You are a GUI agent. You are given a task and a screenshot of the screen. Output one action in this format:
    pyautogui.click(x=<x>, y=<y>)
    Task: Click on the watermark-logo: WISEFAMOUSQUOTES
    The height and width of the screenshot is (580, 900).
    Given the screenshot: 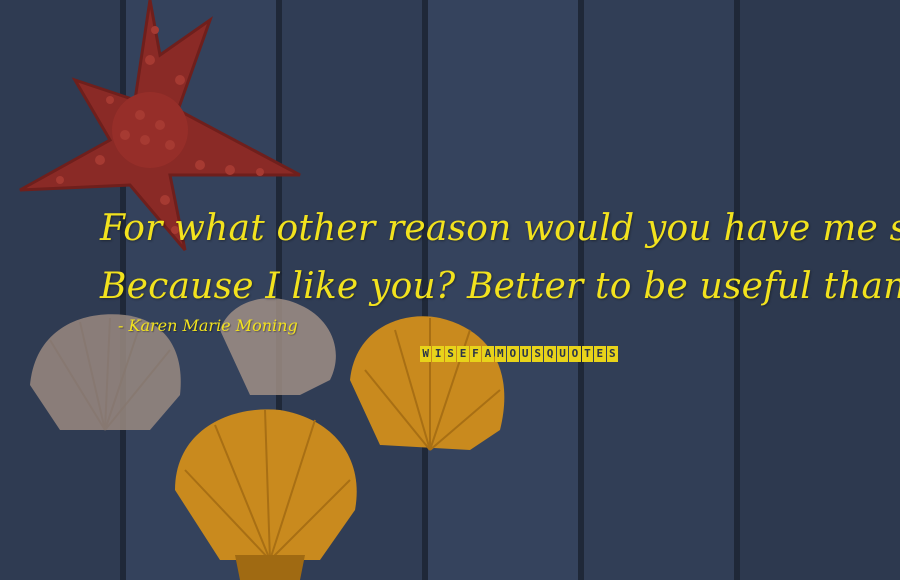 What is the action you would take?
    pyautogui.click(x=519, y=354)
    